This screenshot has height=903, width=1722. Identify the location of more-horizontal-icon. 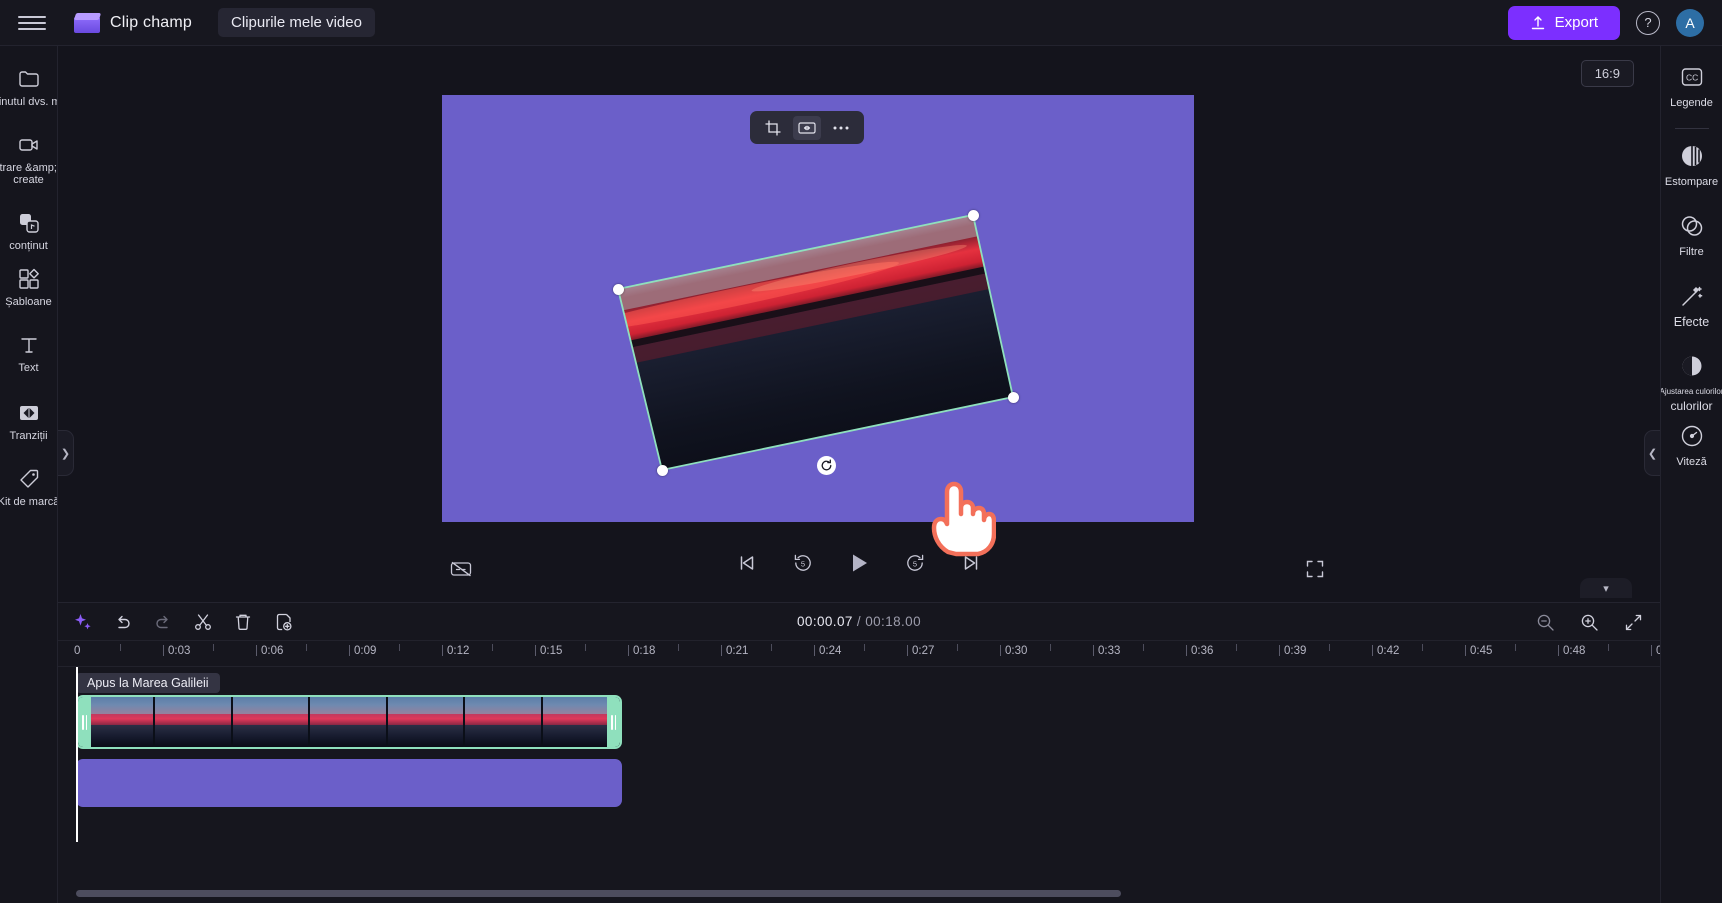
(841, 128).